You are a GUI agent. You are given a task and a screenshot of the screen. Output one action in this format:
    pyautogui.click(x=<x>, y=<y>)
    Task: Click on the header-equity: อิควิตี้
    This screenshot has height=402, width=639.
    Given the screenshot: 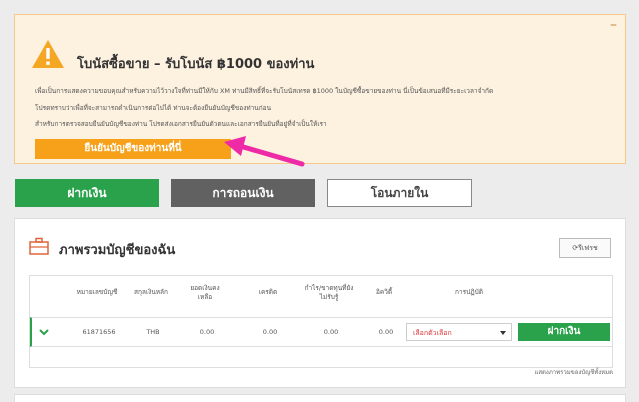 What is the action you would take?
    pyautogui.click(x=384, y=292)
    